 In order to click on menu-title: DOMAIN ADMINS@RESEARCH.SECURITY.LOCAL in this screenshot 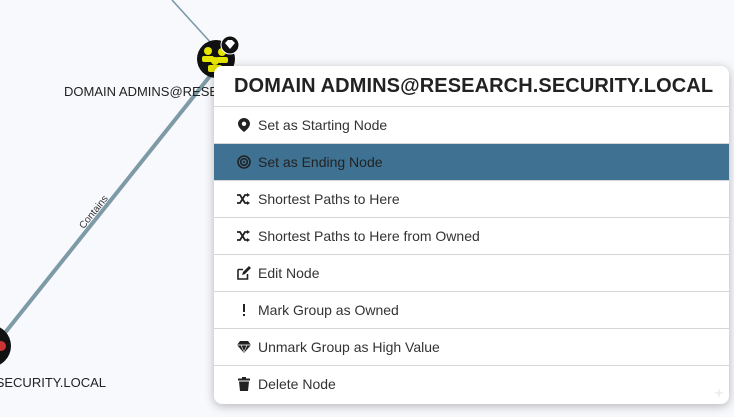, I will do `click(474, 85)`.